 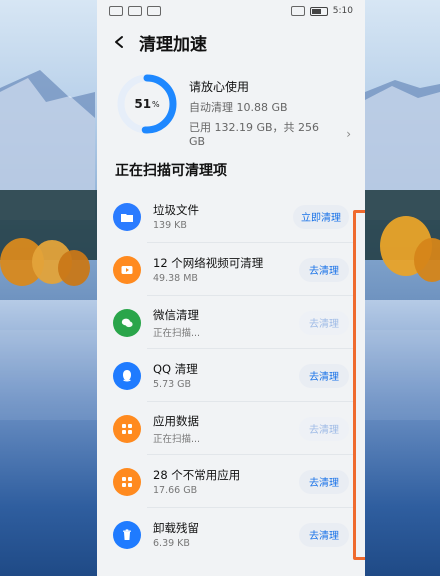 I want to click on item-name: QQ 清理, so click(x=175, y=369).